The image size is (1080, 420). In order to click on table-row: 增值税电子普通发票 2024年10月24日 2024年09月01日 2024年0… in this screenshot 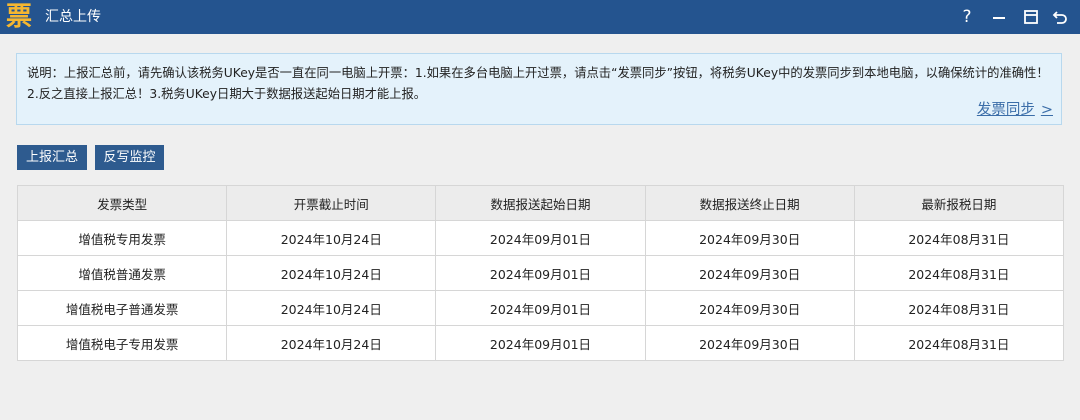, I will do `click(540, 308)`.